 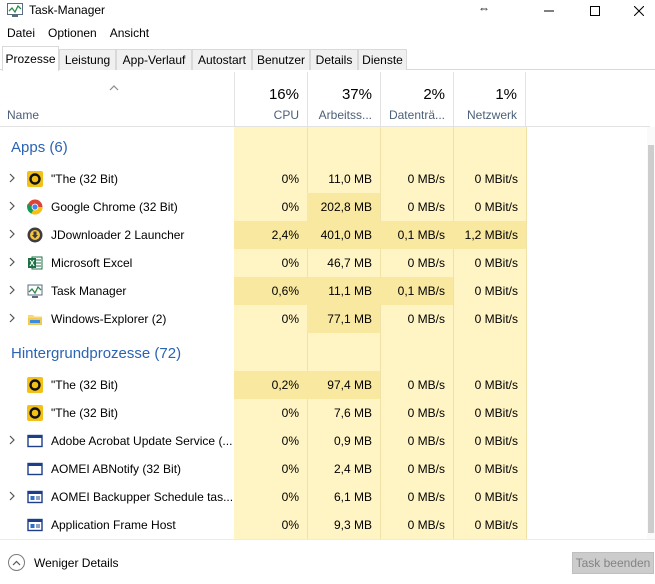 What do you see at coordinates (352, 413) in the screenshot?
I see `memory-value: 7,6 MB` at bounding box center [352, 413].